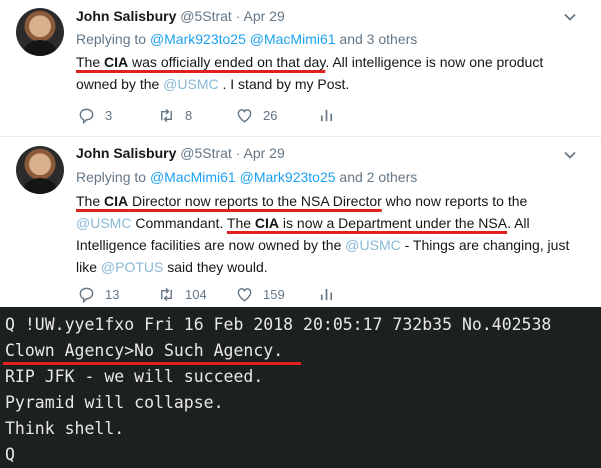  I want to click on replying-others: and 2 others, so click(376, 177).